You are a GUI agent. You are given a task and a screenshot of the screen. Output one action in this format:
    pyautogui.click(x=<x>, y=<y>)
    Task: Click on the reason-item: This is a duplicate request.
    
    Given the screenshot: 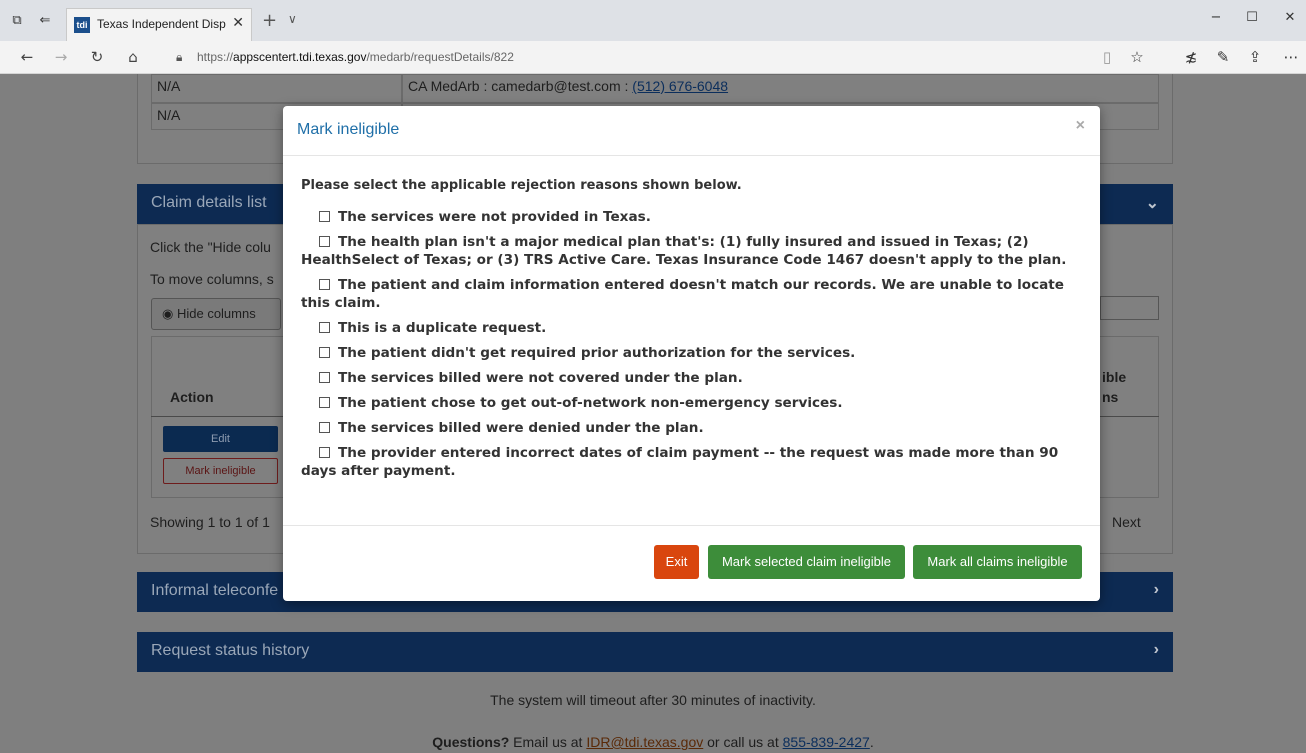 What is the action you would take?
    pyautogui.click(x=688, y=328)
    